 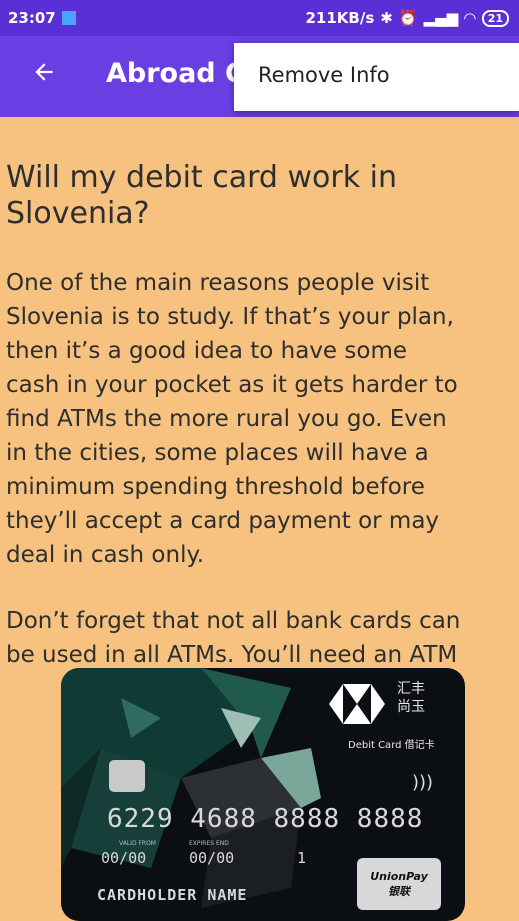 What do you see at coordinates (391, 745) in the screenshot?
I see `debit-card-label: Debit Card 借记卡` at bounding box center [391, 745].